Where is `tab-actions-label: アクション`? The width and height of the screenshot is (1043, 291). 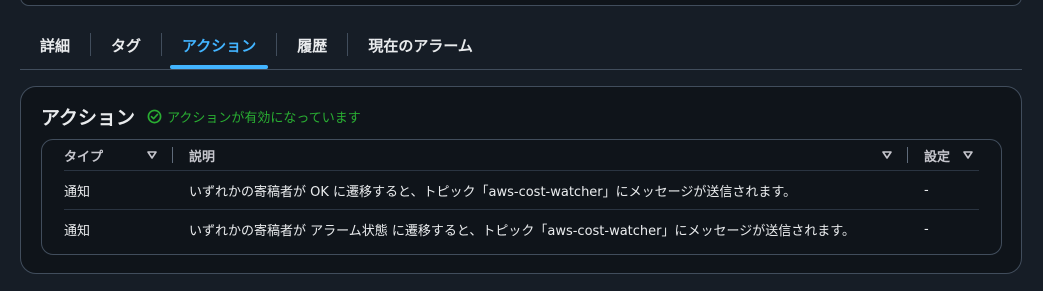 tab-actions-label: アクション is located at coordinates (219, 45).